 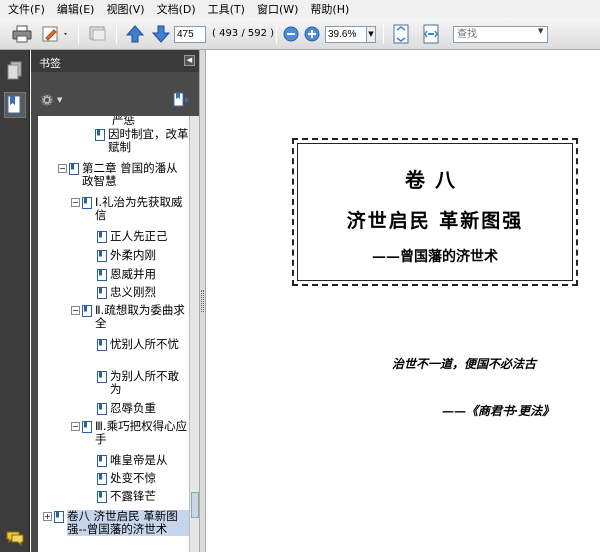 I want to click on comment-tool-button, so click(x=98, y=34).